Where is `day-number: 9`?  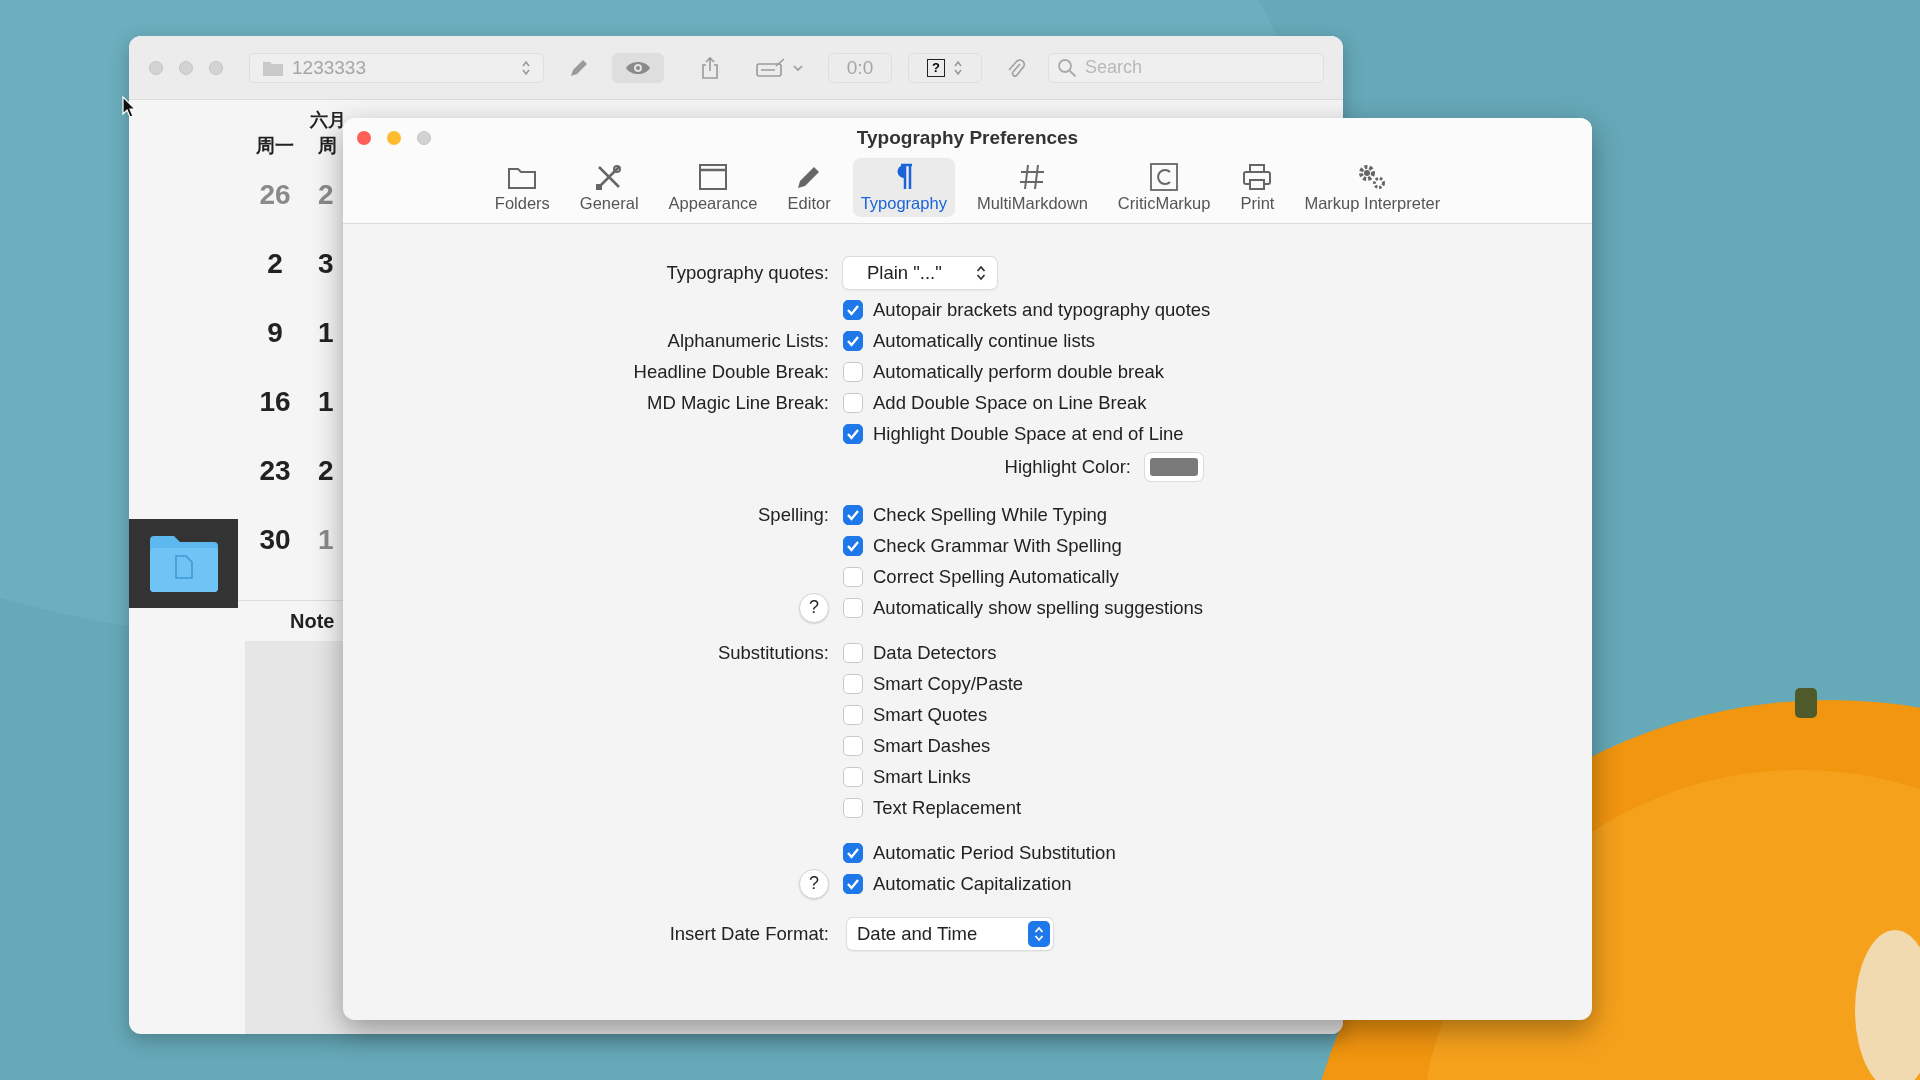 day-number: 9 is located at coordinates (275, 332).